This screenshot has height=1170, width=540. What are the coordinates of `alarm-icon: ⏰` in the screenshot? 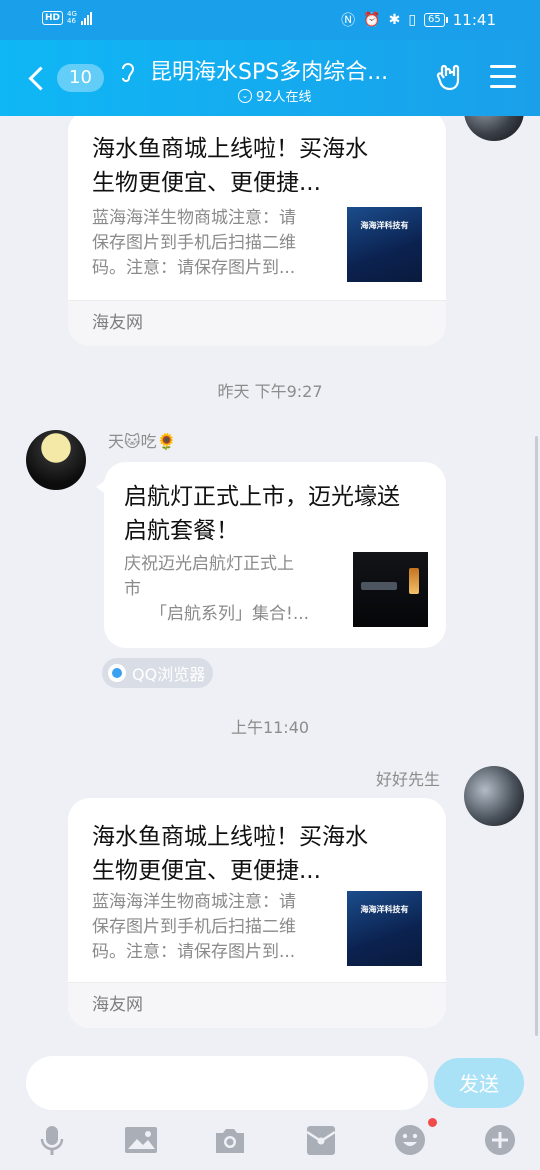 It's located at (372, 20).